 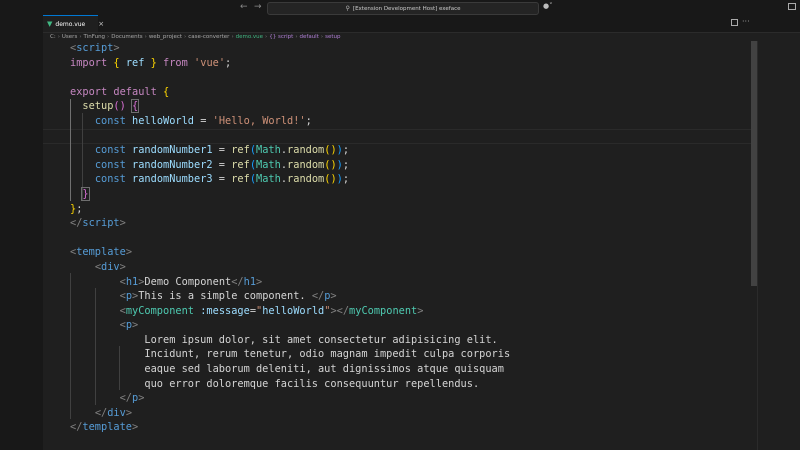 I want to click on code-token: template, so click(x=101, y=252).